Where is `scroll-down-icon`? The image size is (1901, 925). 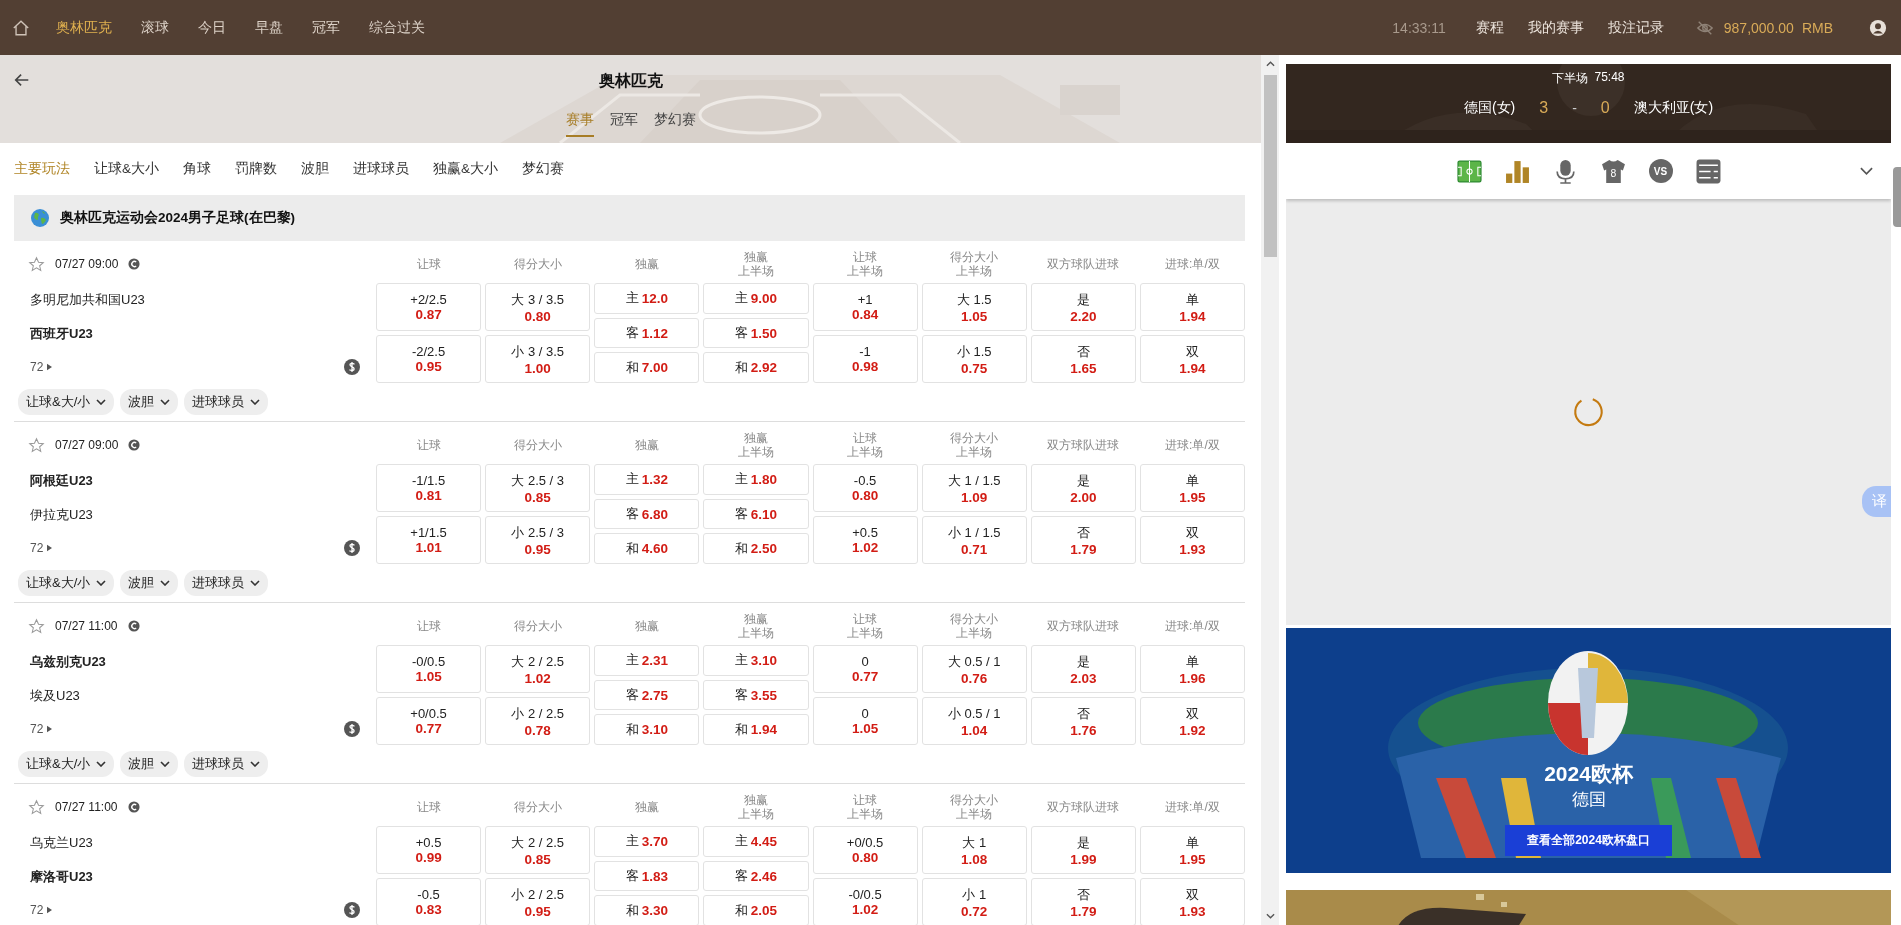
scroll-down-icon is located at coordinates (1270, 916).